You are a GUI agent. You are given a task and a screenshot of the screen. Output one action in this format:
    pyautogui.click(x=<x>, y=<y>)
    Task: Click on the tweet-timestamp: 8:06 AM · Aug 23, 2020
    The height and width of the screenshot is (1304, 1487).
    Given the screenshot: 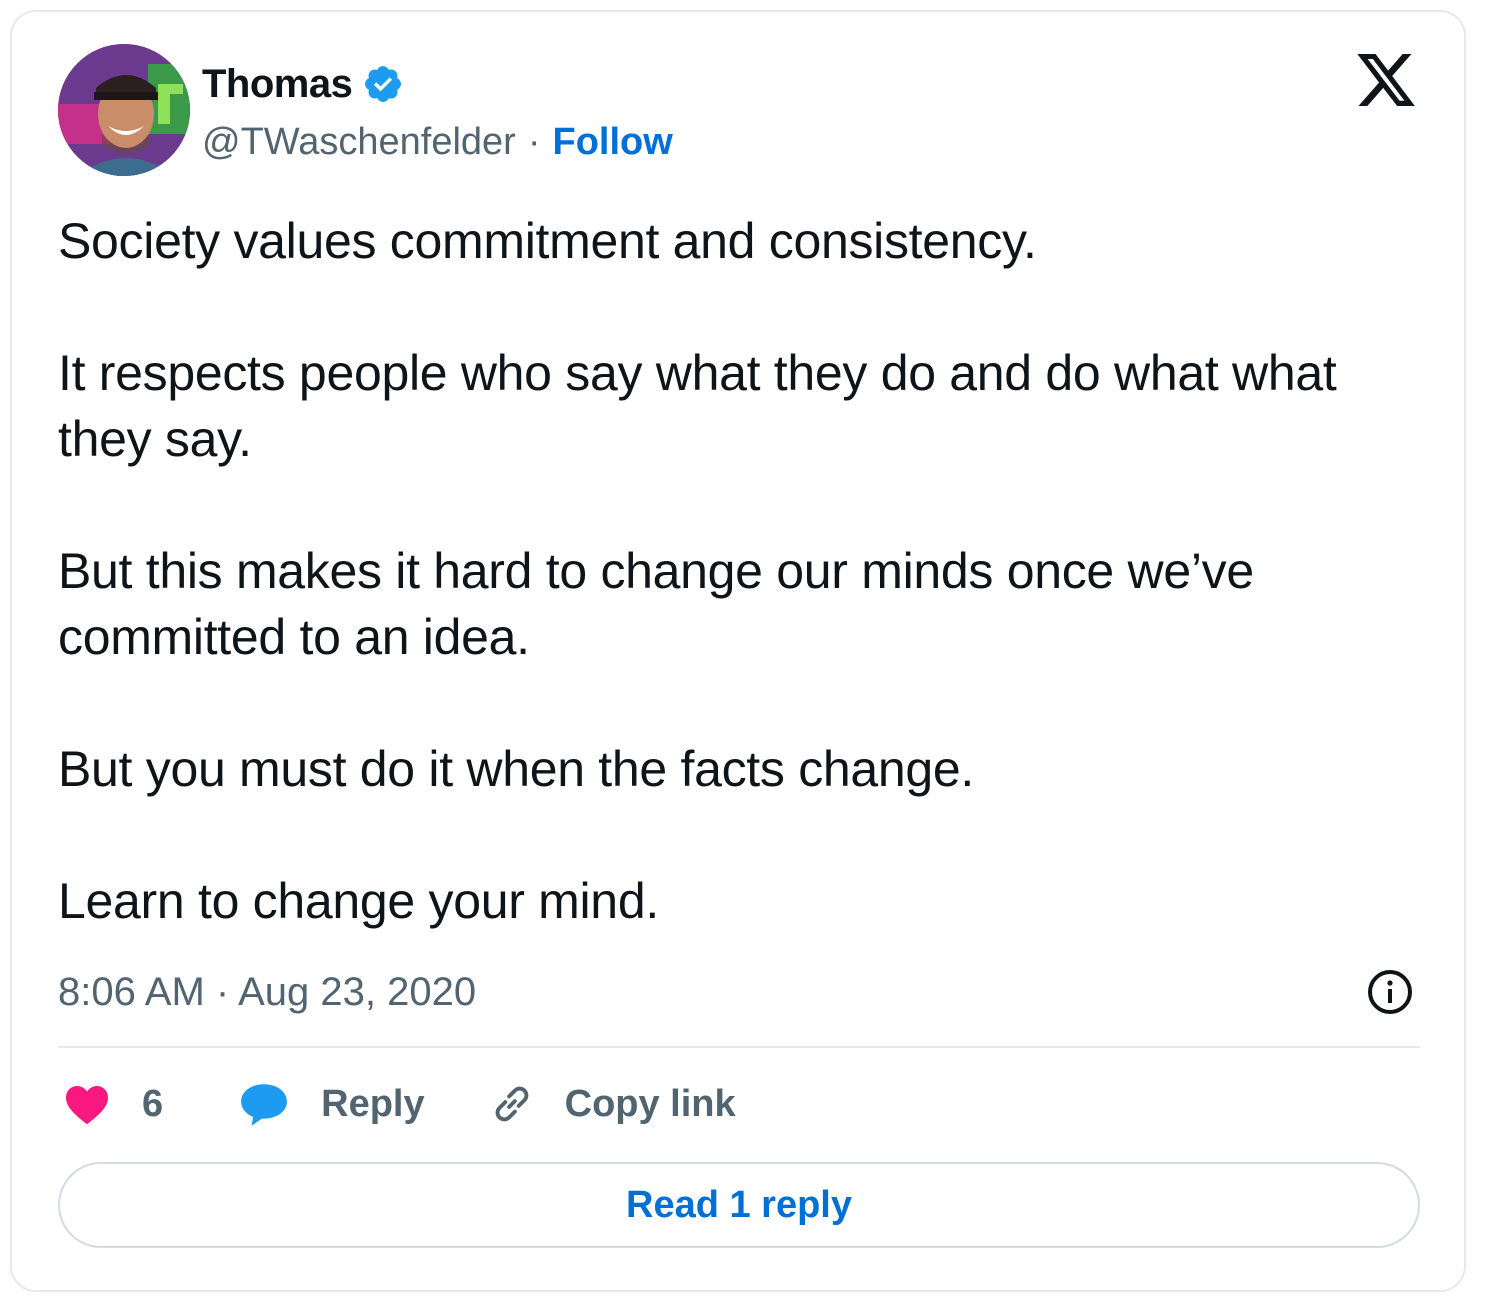 What is the action you would take?
    pyautogui.click(x=267, y=992)
    